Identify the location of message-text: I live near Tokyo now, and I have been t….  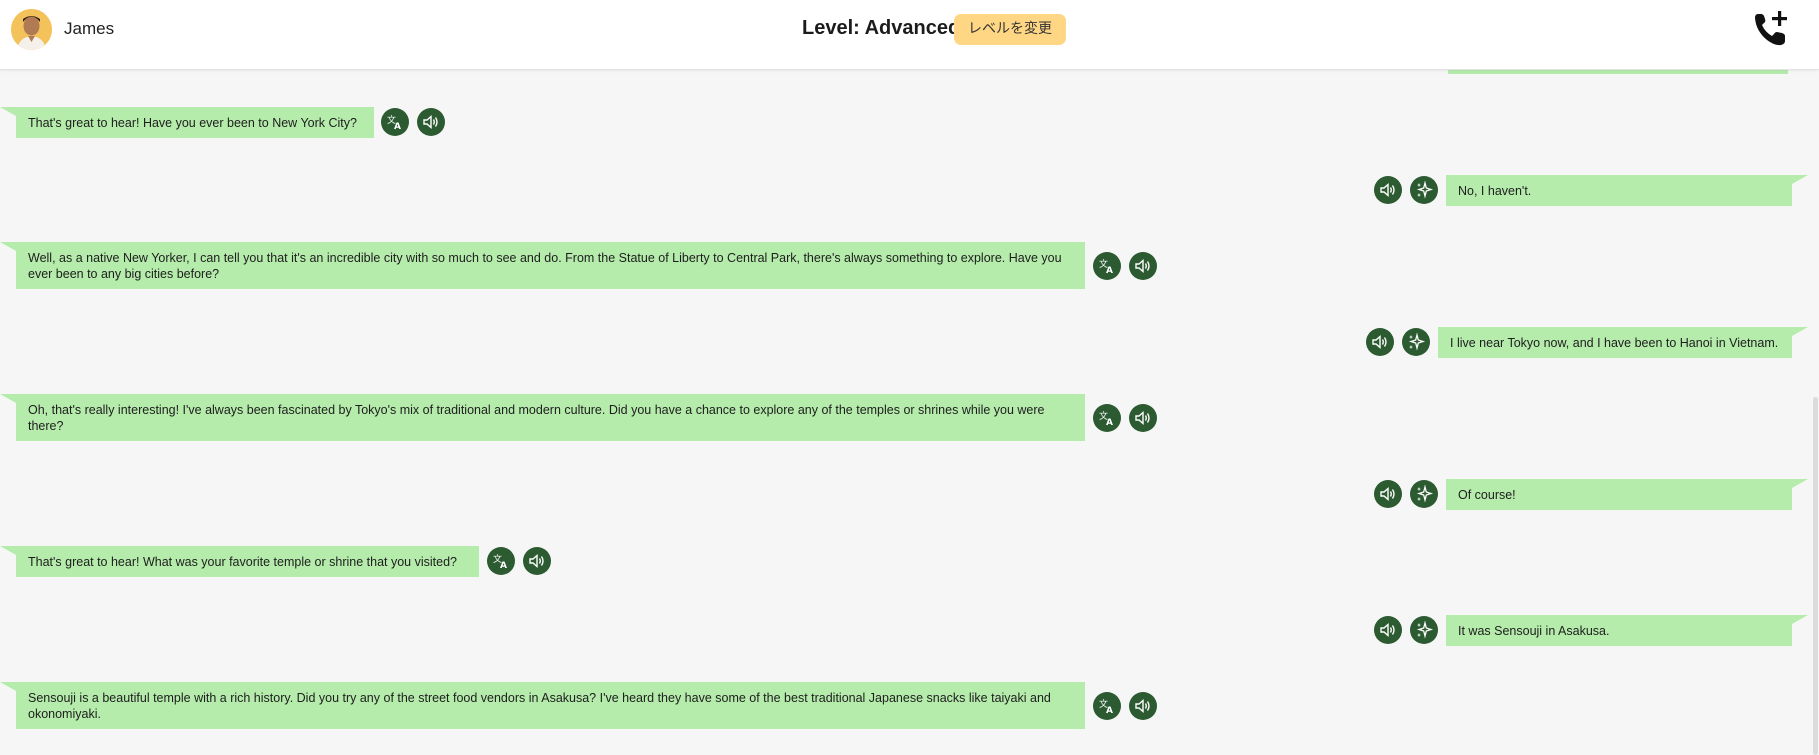
(1614, 343).